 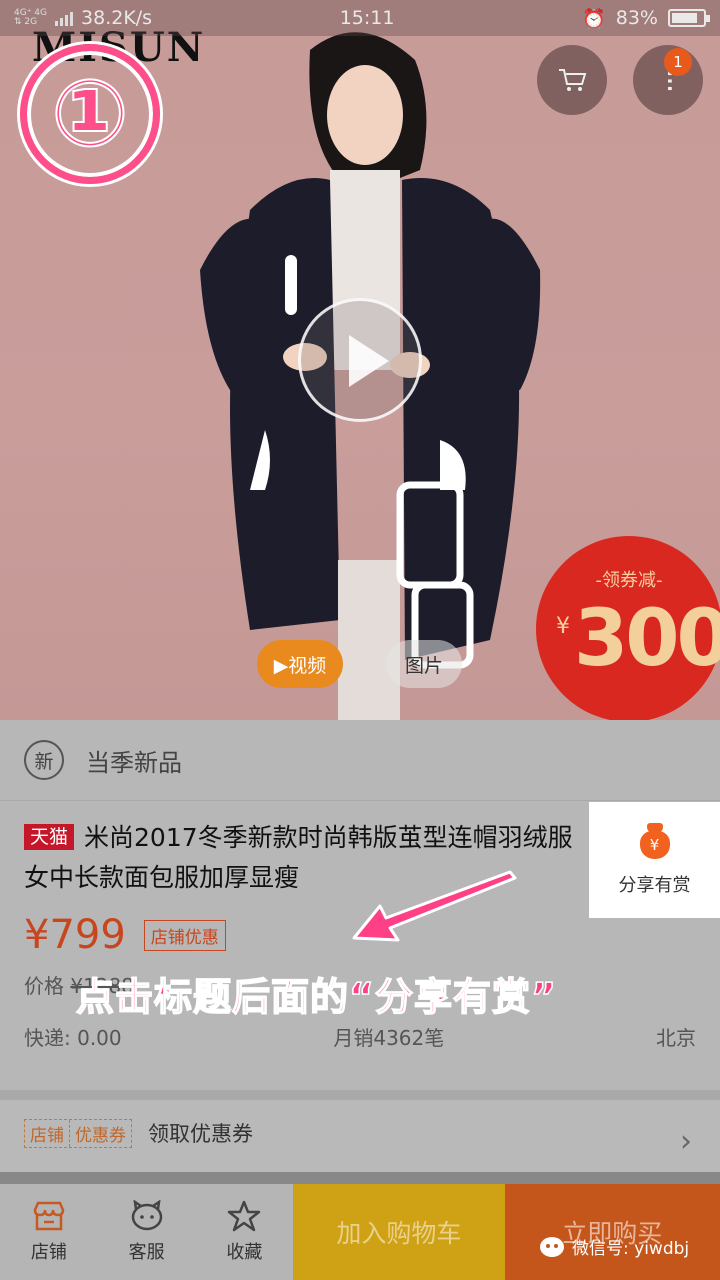 I want to click on shipping-sales-location-row: 快递: 0.00 月销4362笔 北京, so click(x=360, y=1036).